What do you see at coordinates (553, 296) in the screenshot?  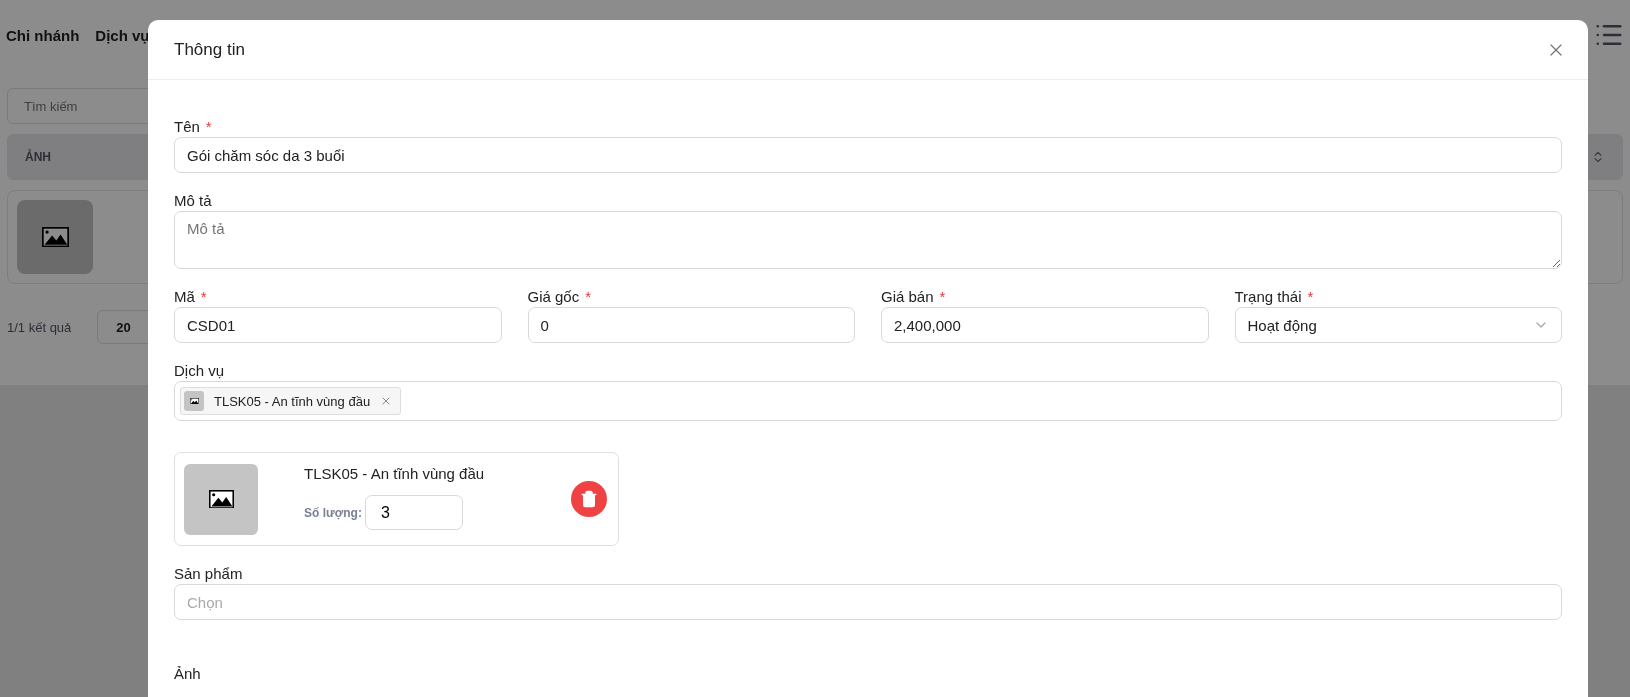 I see `field-label: Giá gốc` at bounding box center [553, 296].